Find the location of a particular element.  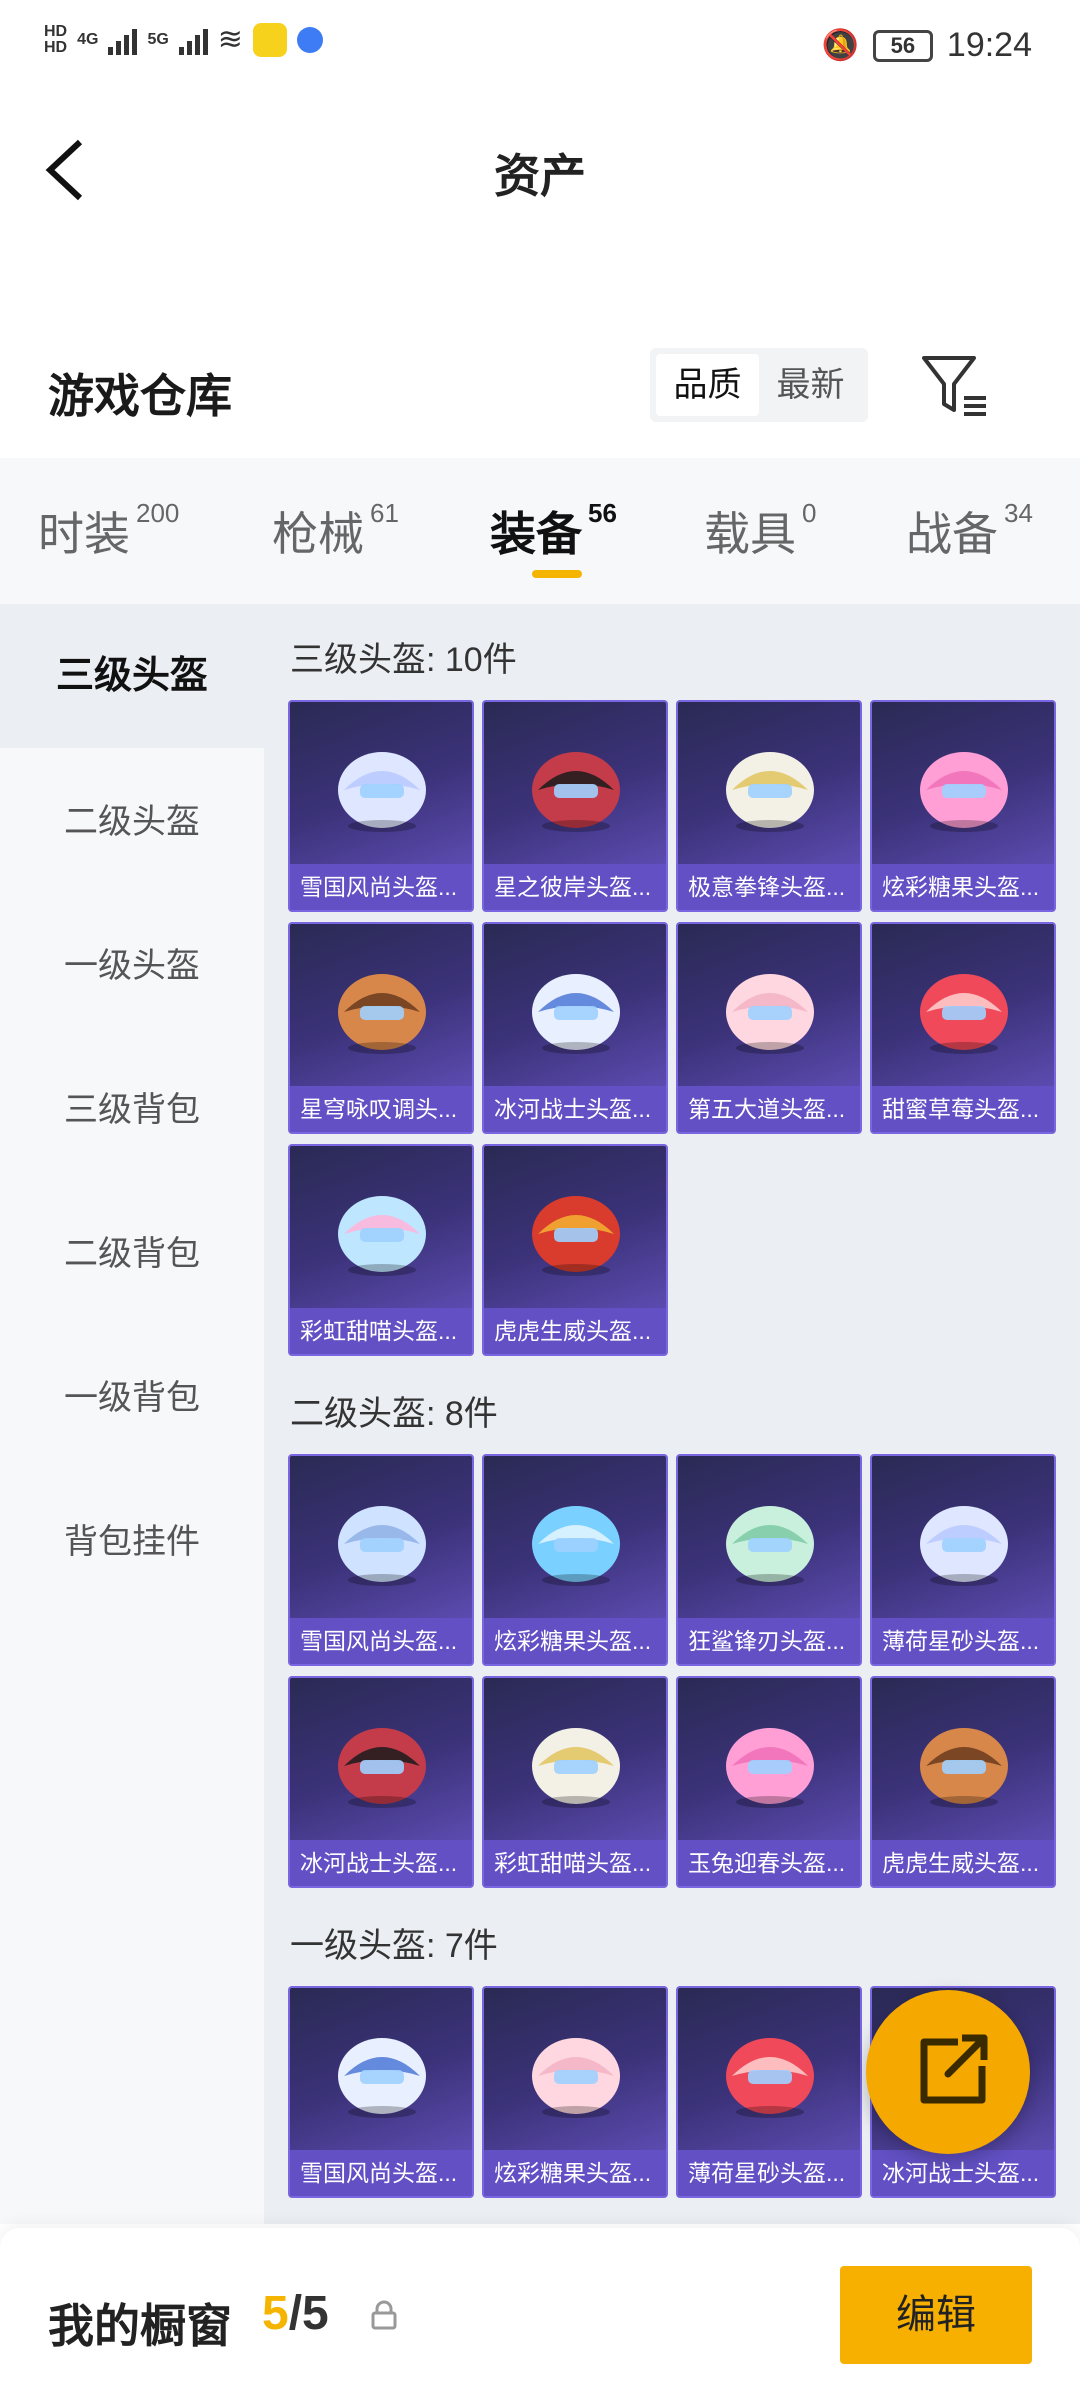

tab-weapons: 枪械 61 is located at coordinates (335, 531).